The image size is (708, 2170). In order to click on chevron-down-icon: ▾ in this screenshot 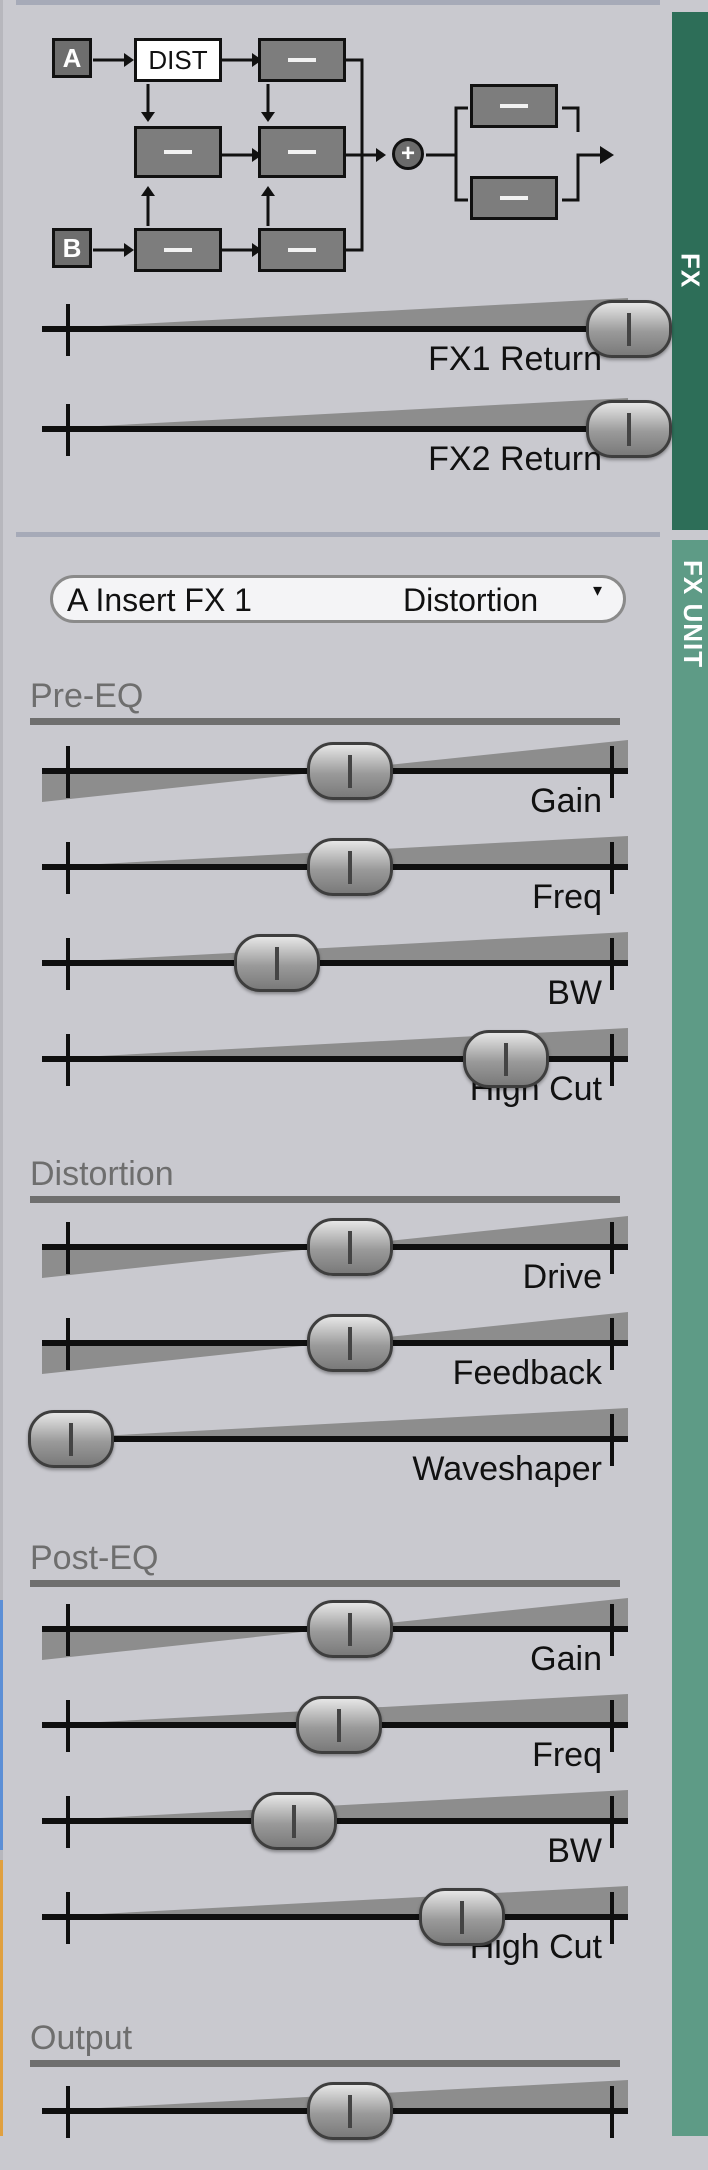, I will do `click(598, 590)`.